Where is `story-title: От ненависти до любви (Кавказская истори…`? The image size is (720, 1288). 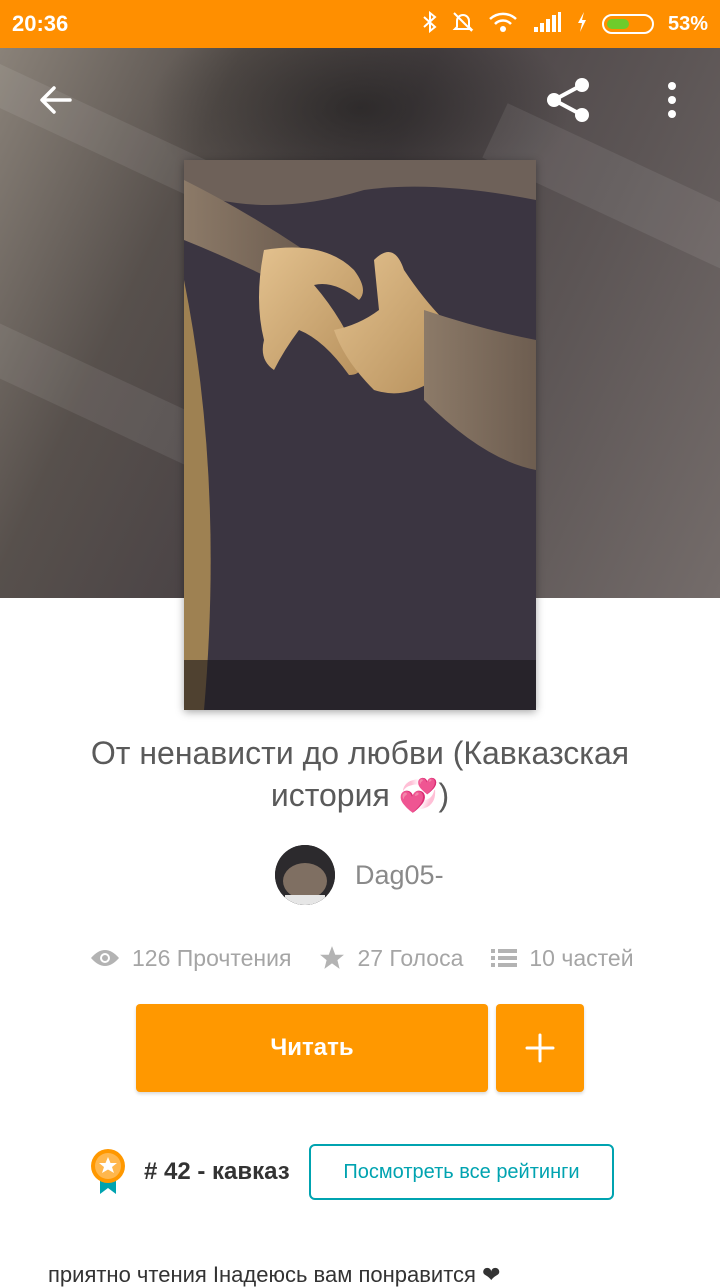
story-title: От ненависти до любви (Кавказская истори… is located at coordinates (360, 774).